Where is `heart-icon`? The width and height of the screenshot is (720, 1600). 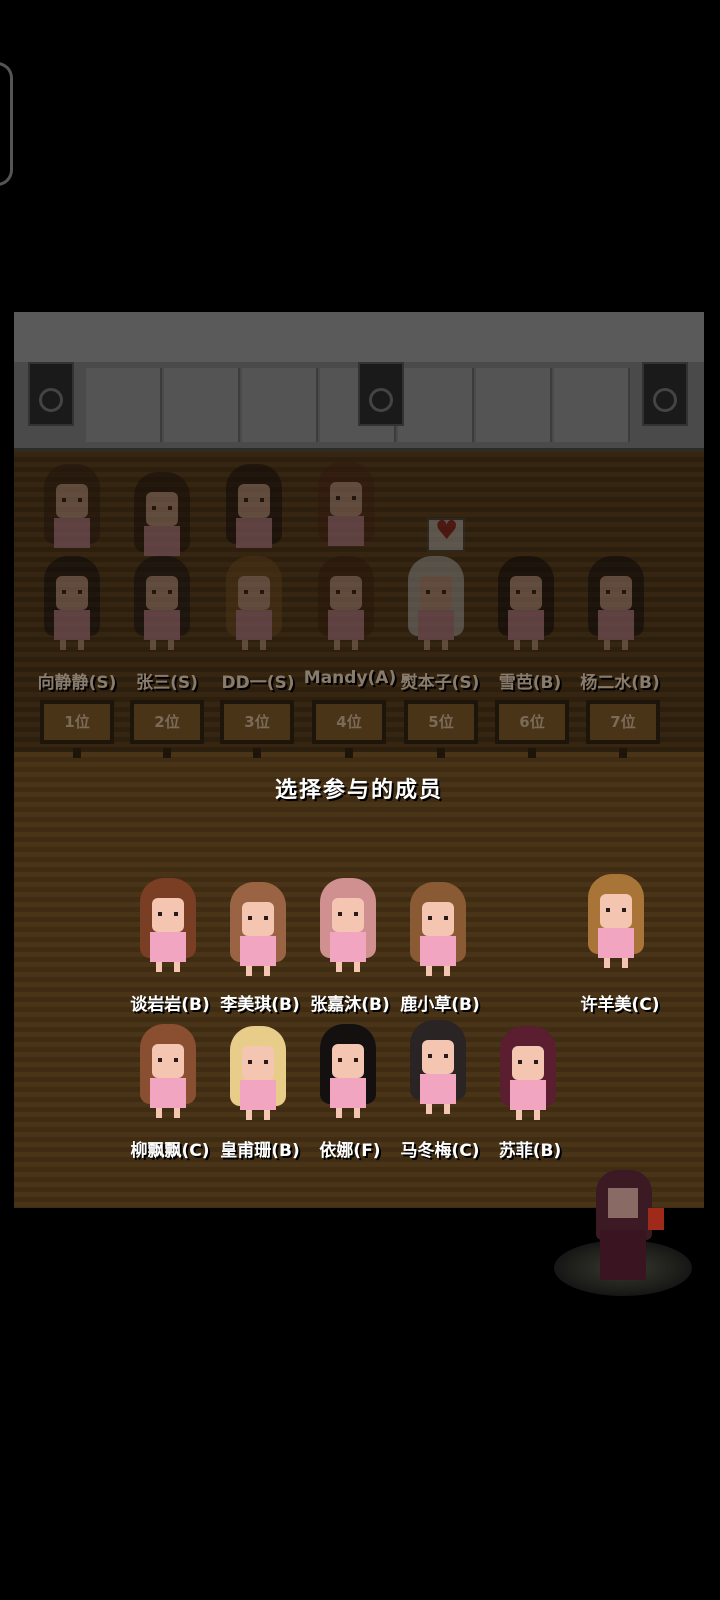
heart-icon is located at coordinates (446, 534).